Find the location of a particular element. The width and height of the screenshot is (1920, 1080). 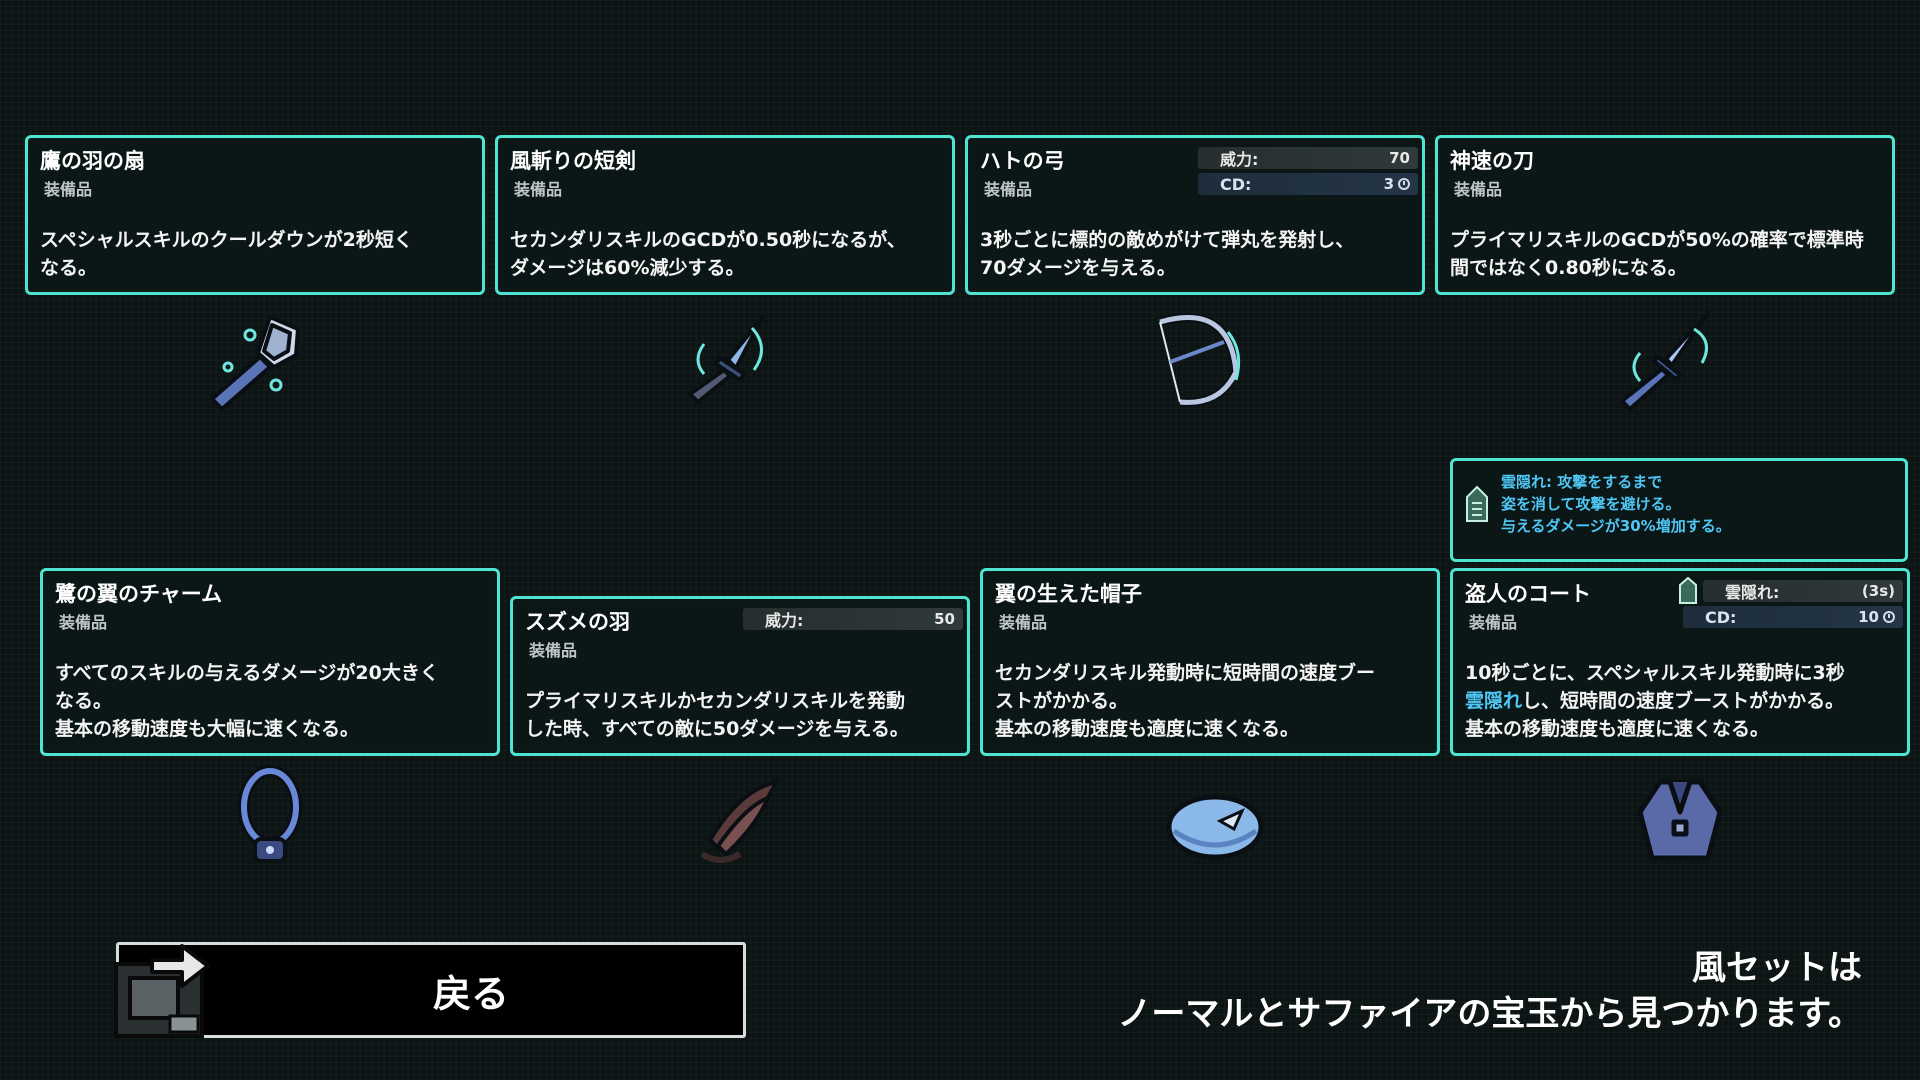

item-description: プライマリスキルのGCDが50%の確率で標準時 間ではなく0.80秒になる。 is located at coordinates (1657, 254).